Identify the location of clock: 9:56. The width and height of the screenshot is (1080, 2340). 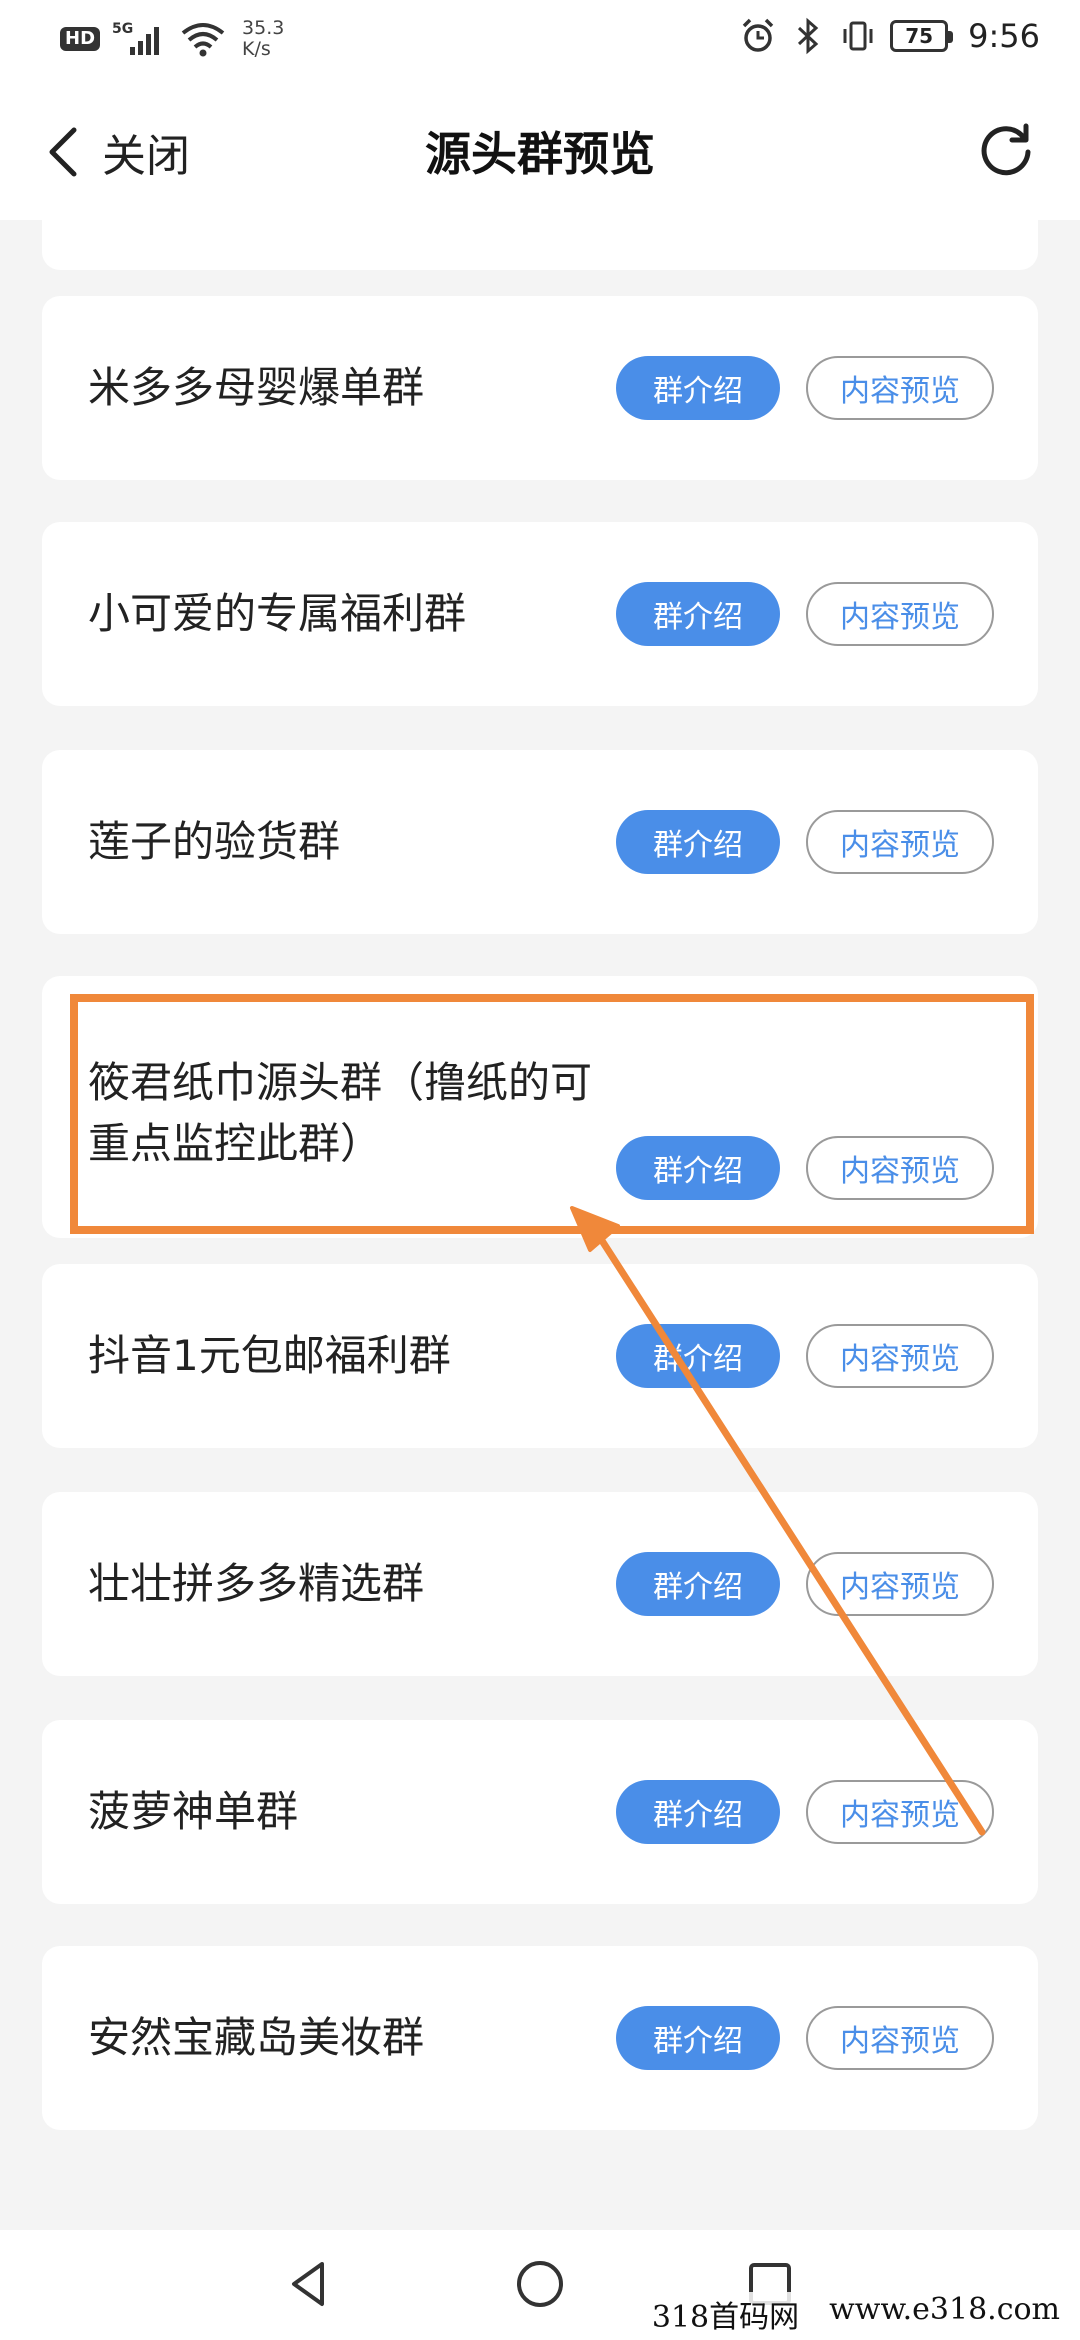
(1004, 36).